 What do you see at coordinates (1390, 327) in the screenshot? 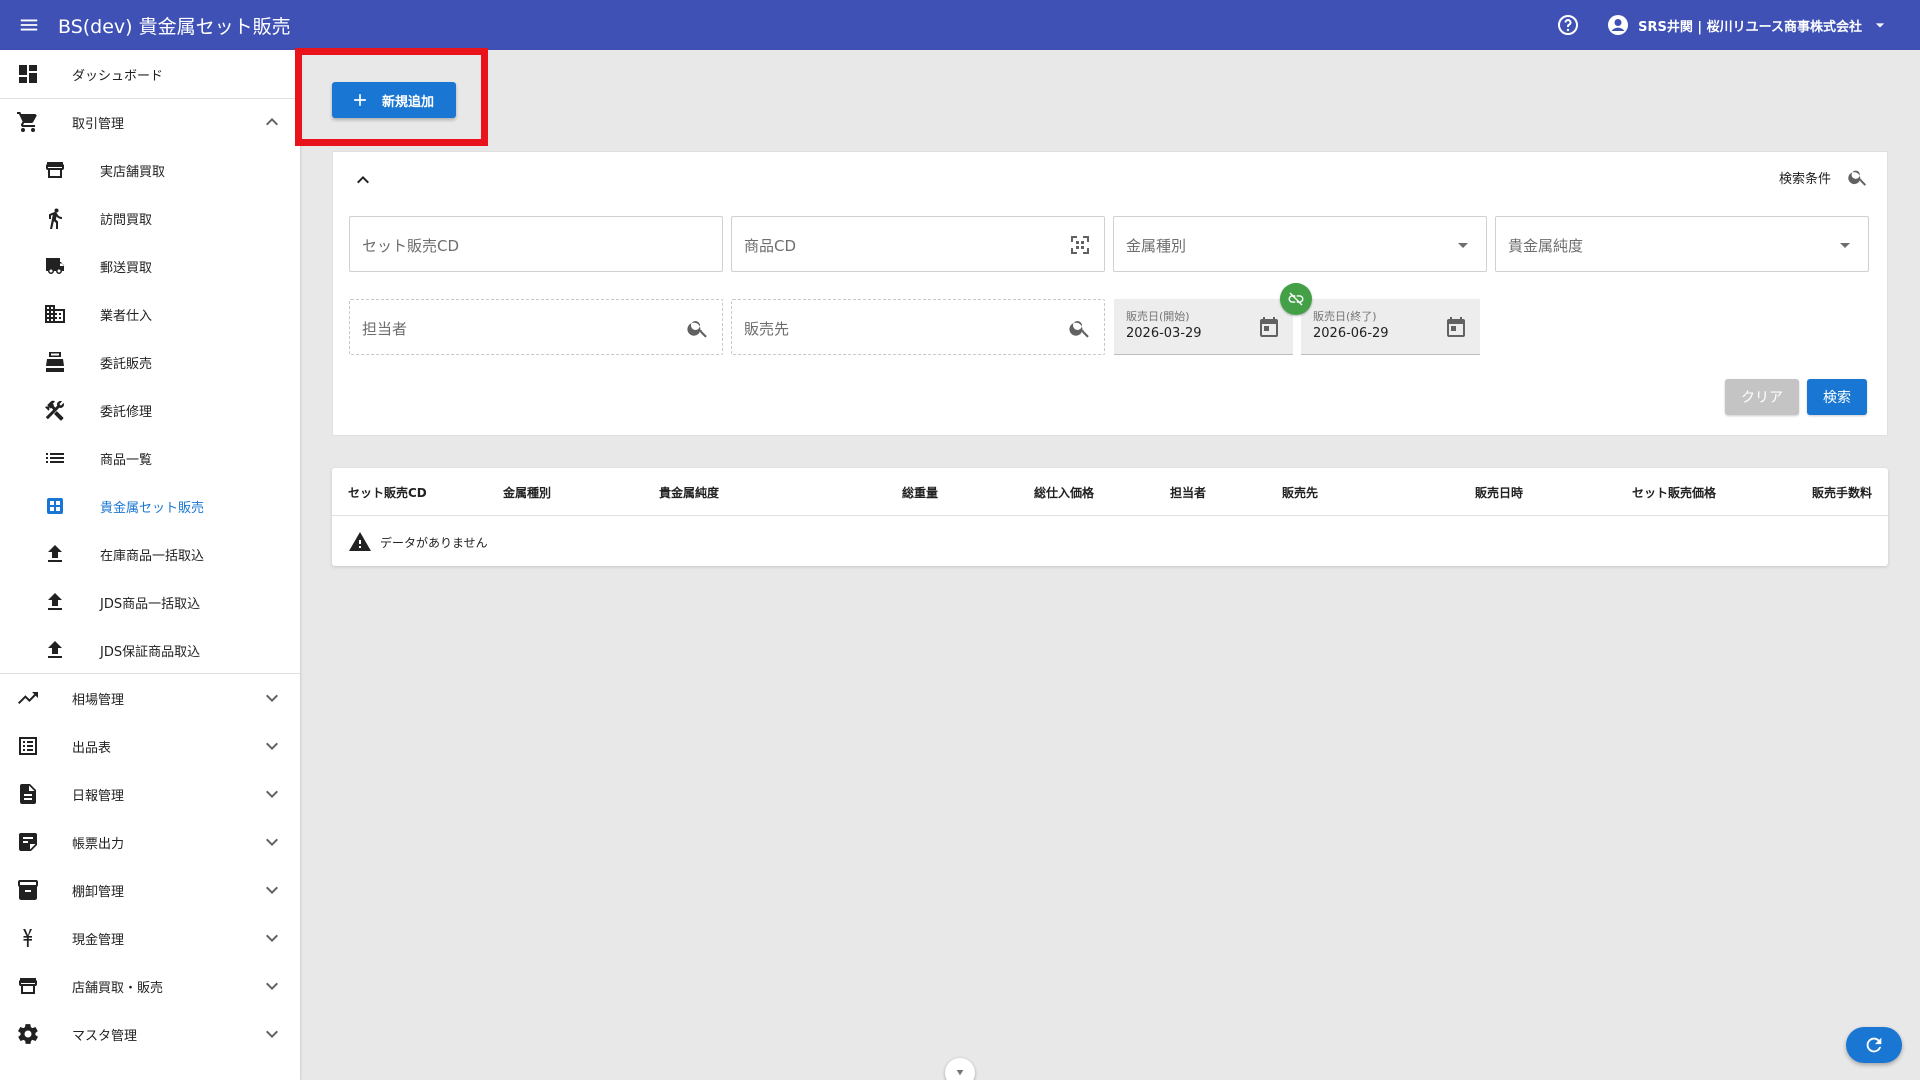
I see `sale-date-end-field: 販売日(終了) 2026-06-29` at bounding box center [1390, 327].